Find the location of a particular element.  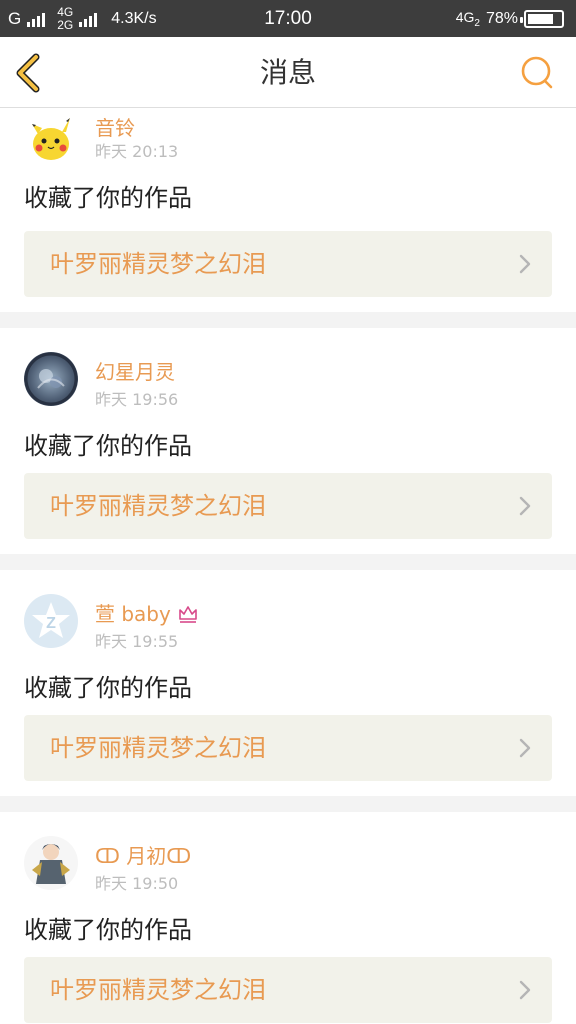

anime-avatar-icon is located at coordinates (51, 379).